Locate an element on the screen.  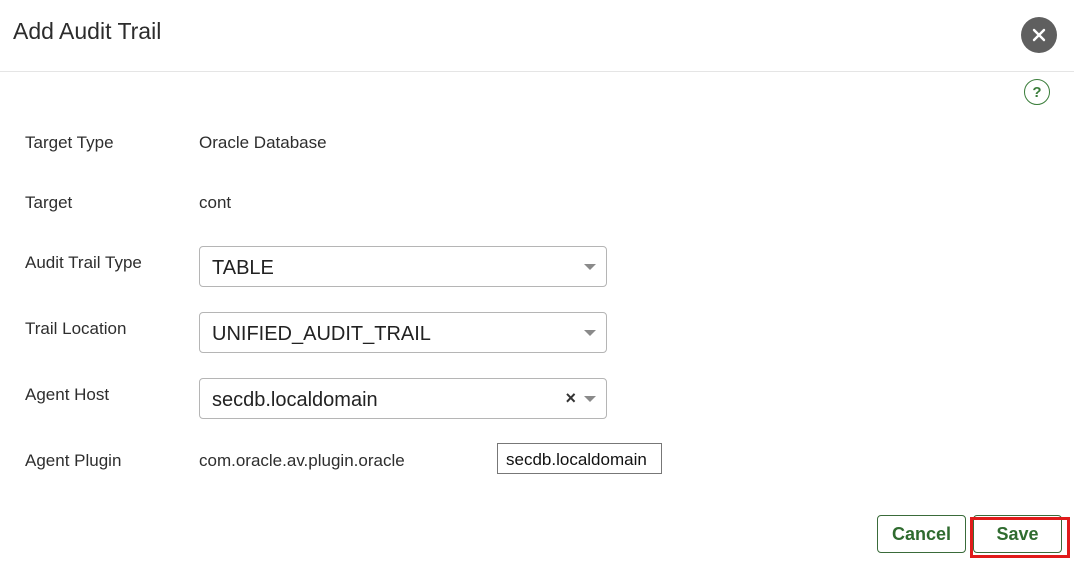
agent-host-label: Agent Host is located at coordinates (67, 394).